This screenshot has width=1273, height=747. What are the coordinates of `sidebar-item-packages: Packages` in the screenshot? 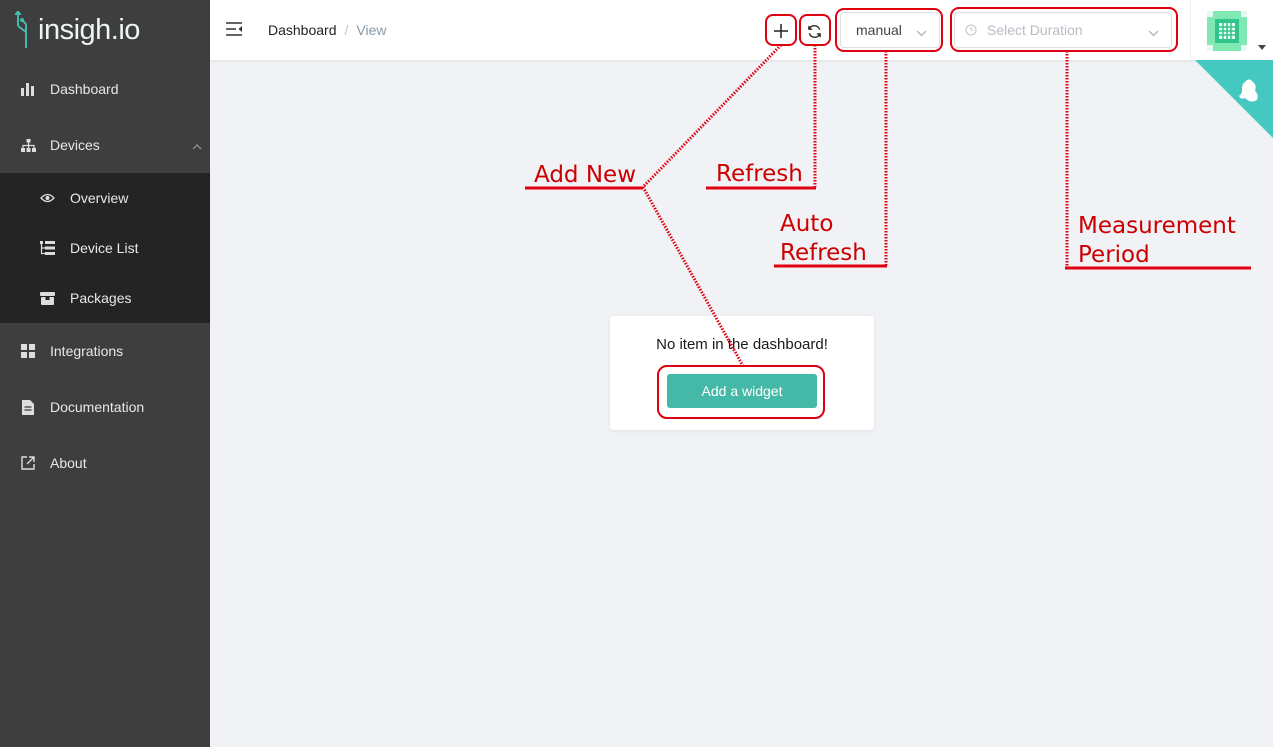 It's located at (105, 298).